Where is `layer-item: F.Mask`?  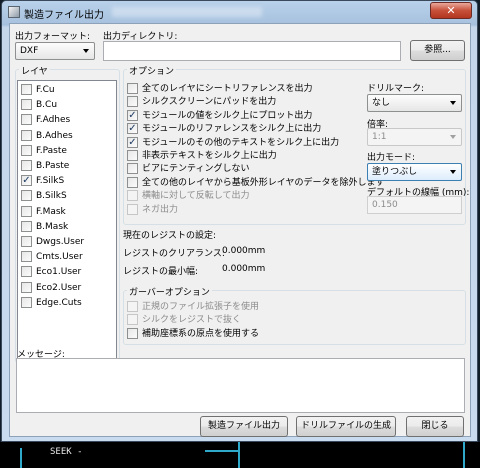
layer-item: F.Mask is located at coordinates (43, 212).